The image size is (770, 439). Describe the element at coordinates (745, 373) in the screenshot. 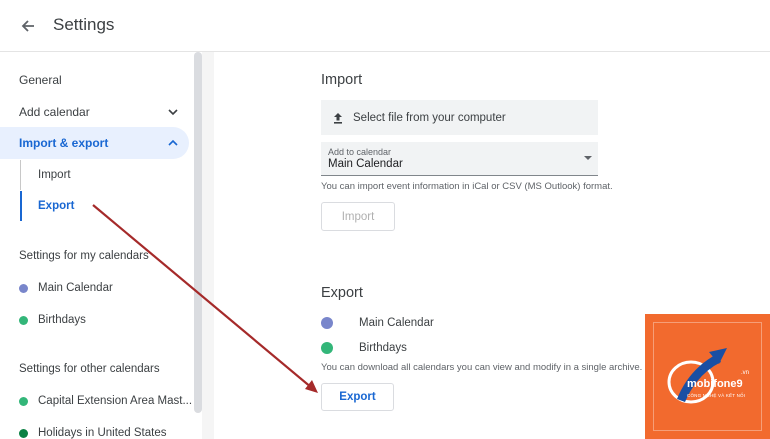

I see `watermark-domain: .vn` at that location.